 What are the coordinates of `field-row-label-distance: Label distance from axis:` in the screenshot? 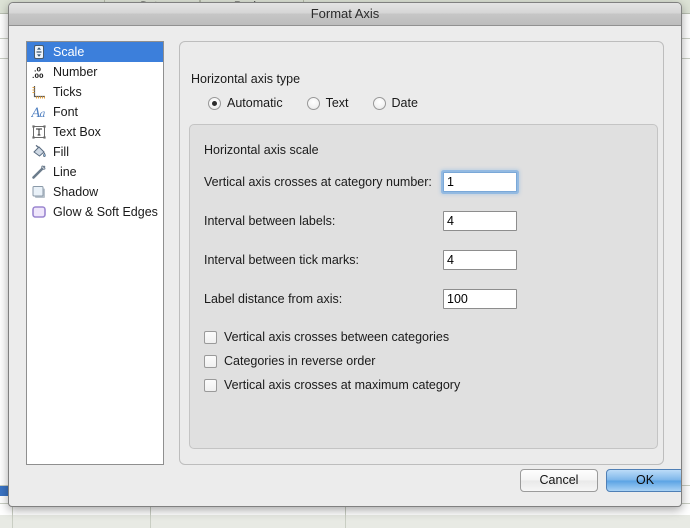 It's located at (424, 299).